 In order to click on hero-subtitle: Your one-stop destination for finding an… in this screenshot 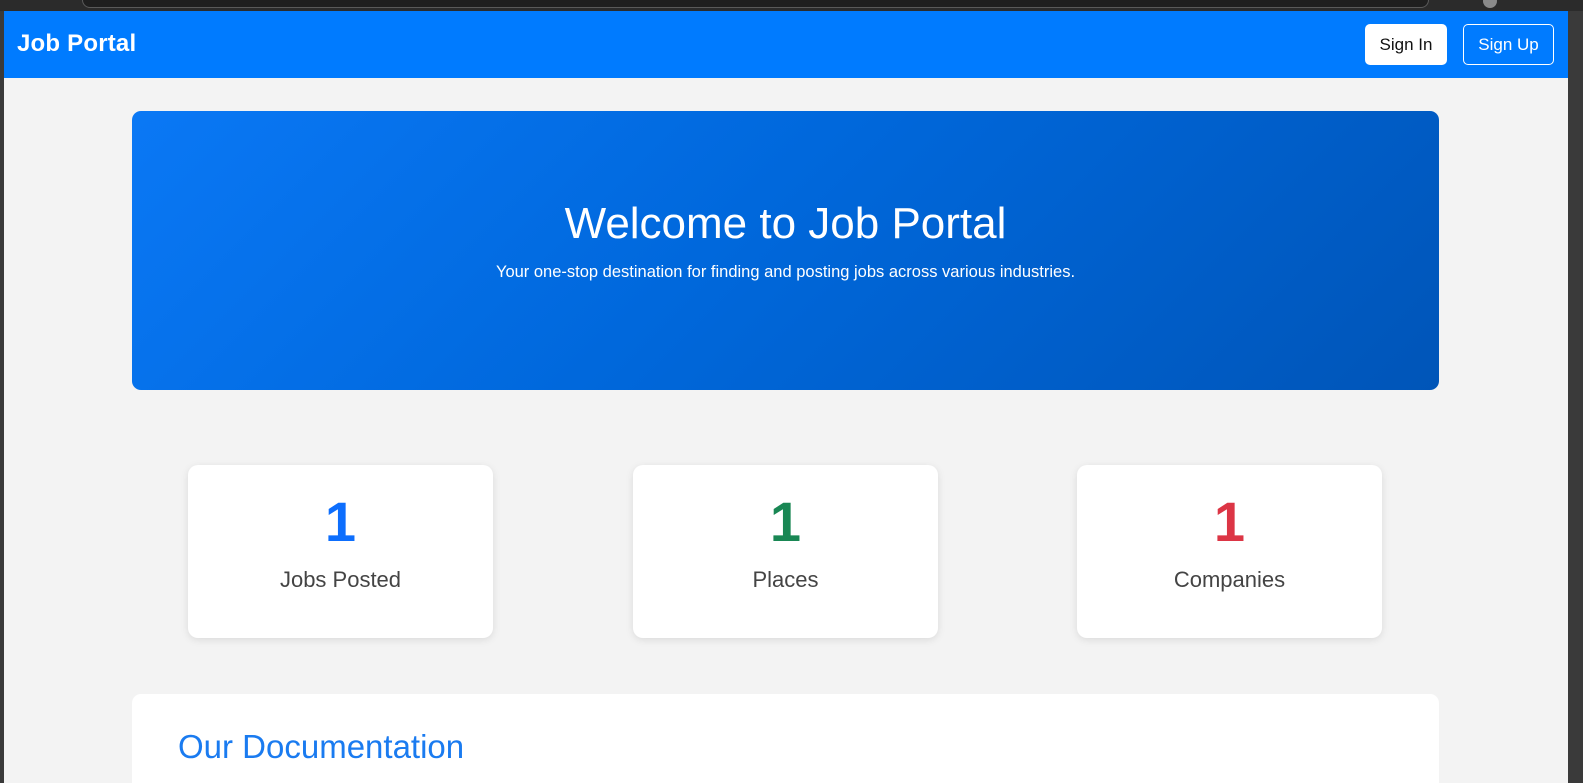, I will do `click(785, 272)`.